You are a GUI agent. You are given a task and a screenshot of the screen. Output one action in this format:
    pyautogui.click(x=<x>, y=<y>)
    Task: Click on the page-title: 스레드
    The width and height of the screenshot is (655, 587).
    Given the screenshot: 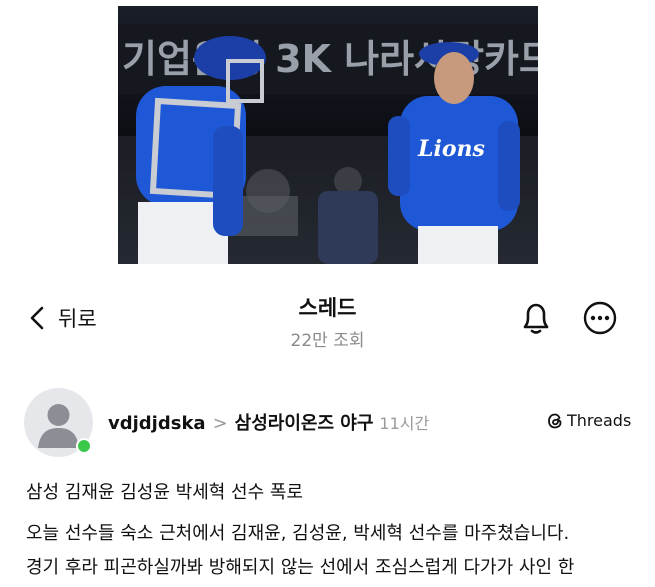 What is the action you would take?
    pyautogui.click(x=327, y=308)
    